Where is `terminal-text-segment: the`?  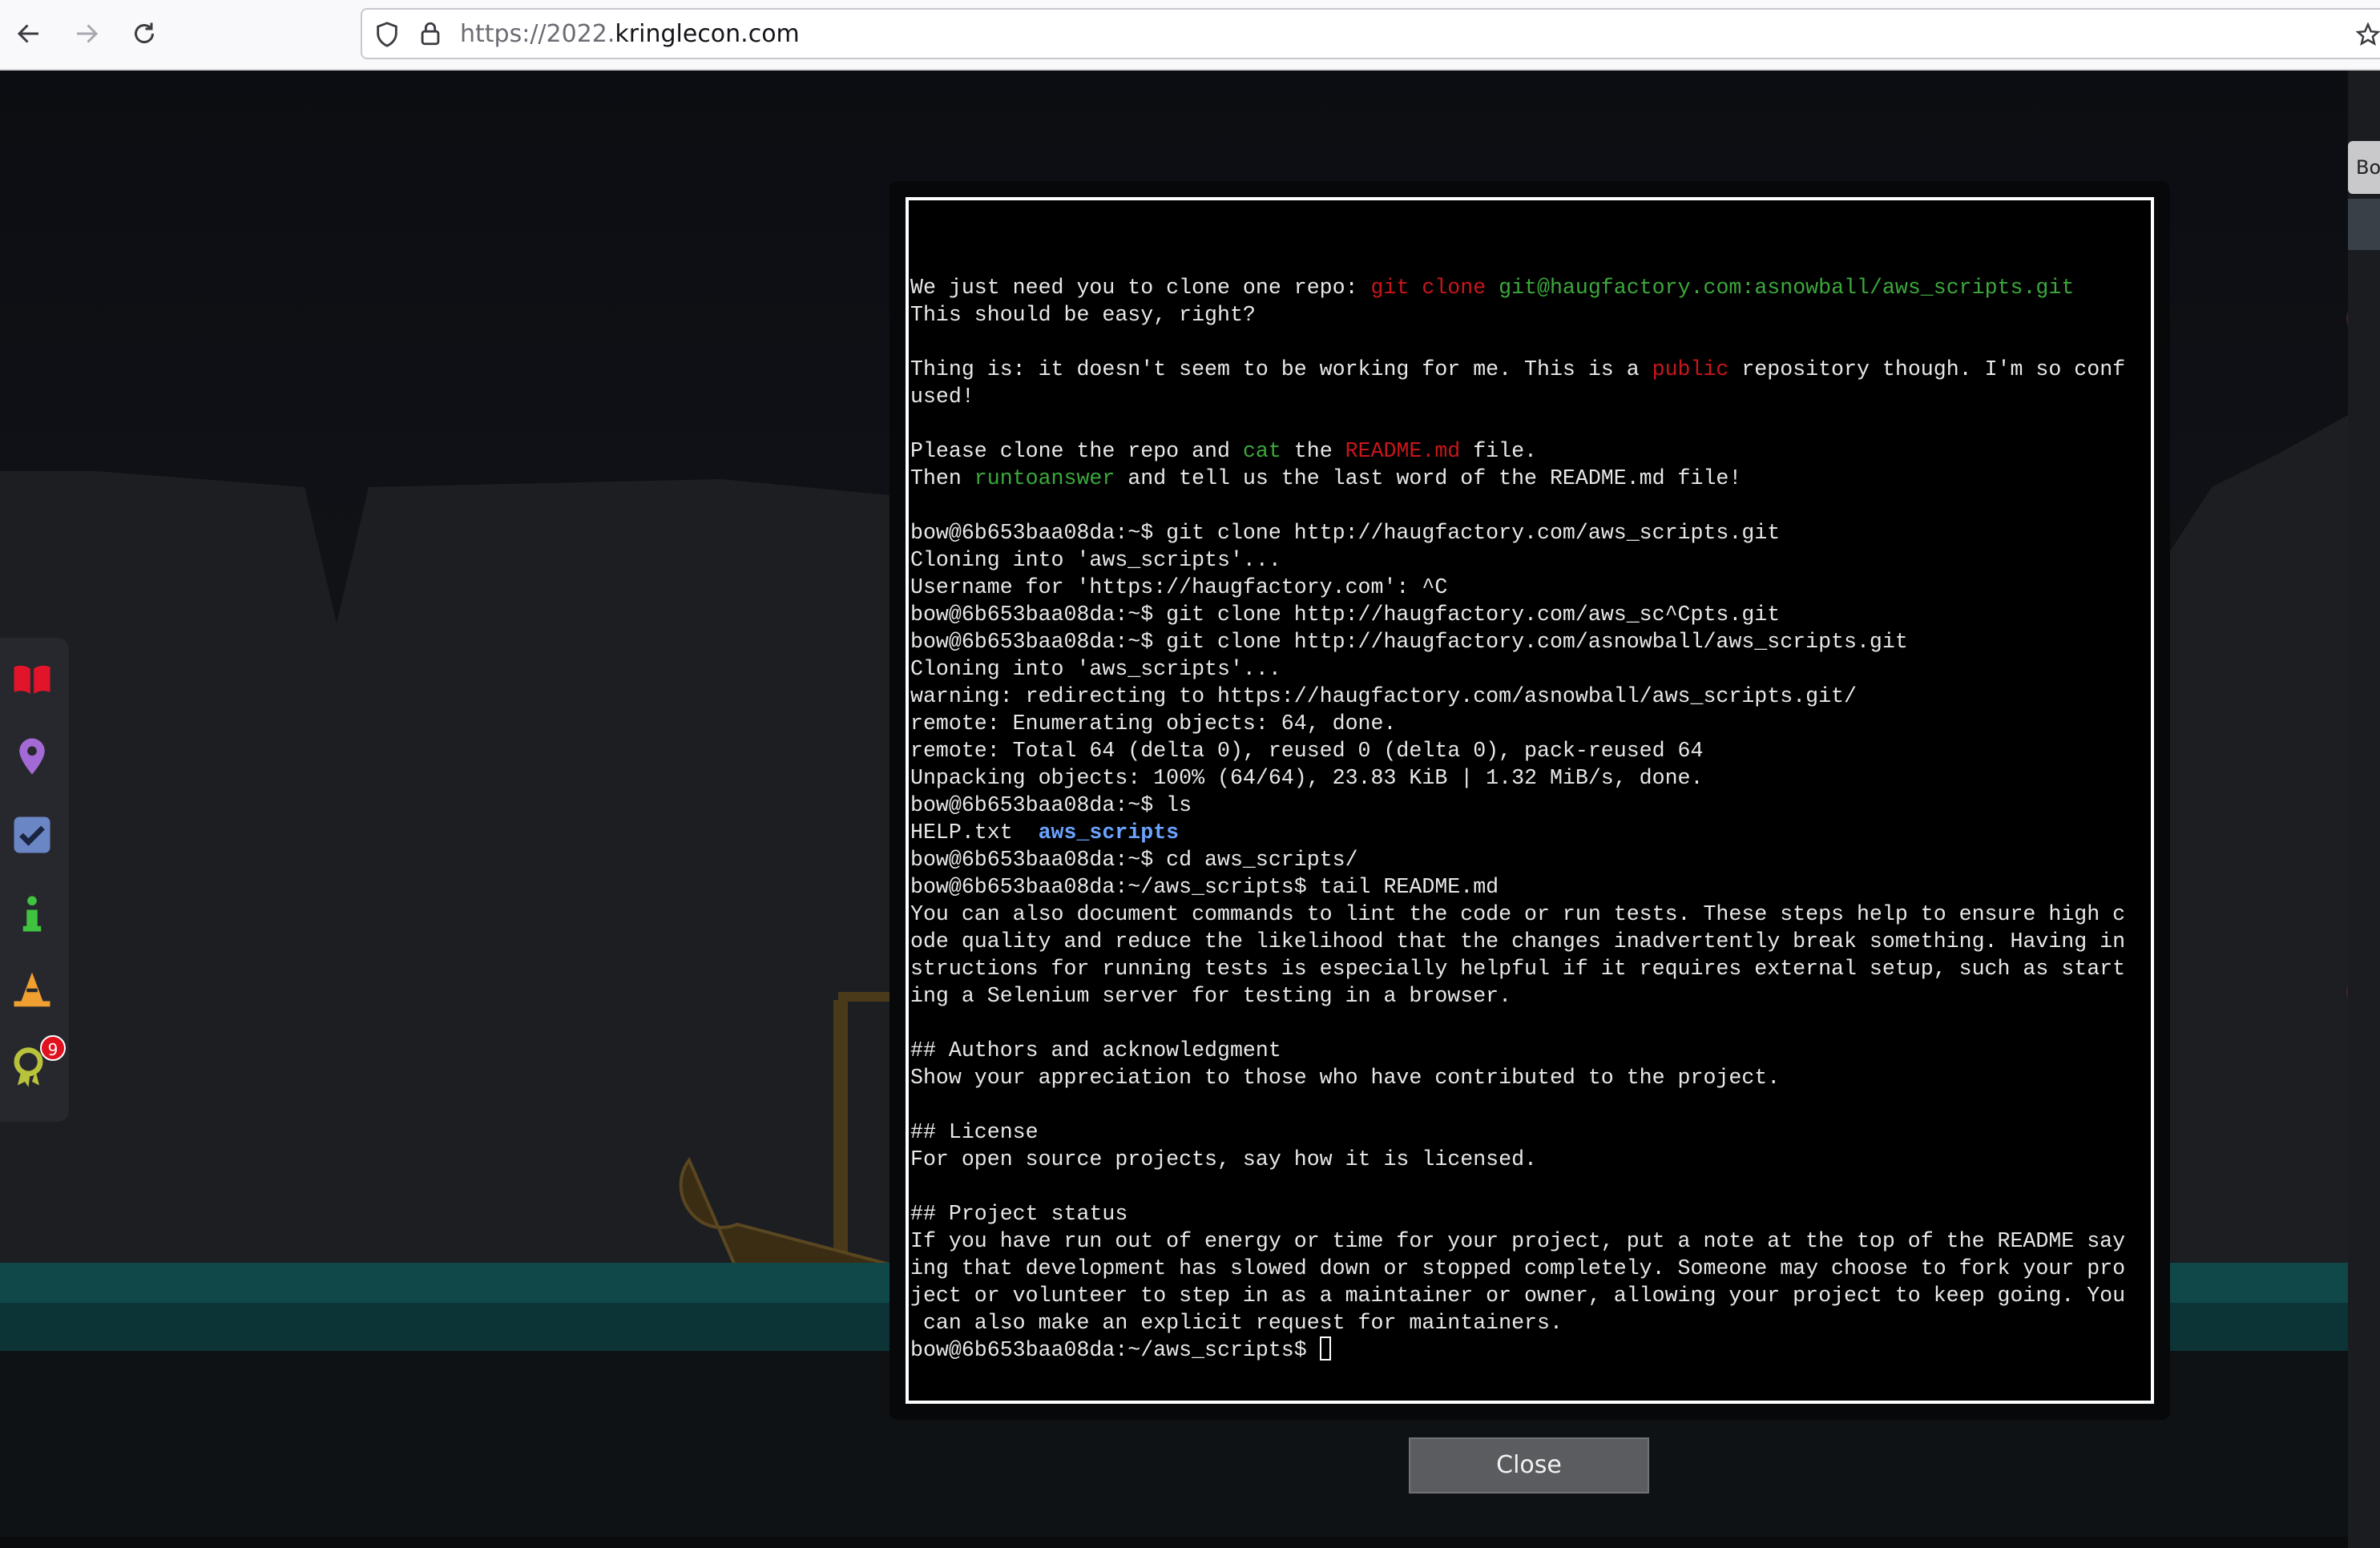 terminal-text-segment: the is located at coordinates (1313, 451).